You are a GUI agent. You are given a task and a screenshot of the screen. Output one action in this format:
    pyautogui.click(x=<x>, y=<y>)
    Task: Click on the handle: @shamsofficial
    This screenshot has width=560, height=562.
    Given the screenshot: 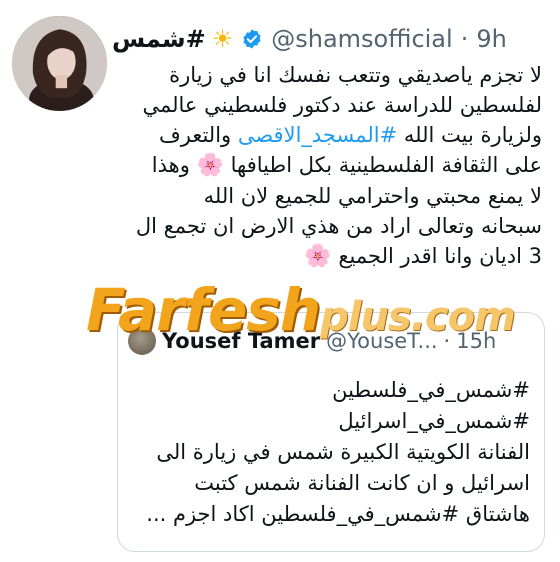 What is the action you would take?
    pyautogui.click(x=361, y=39)
    